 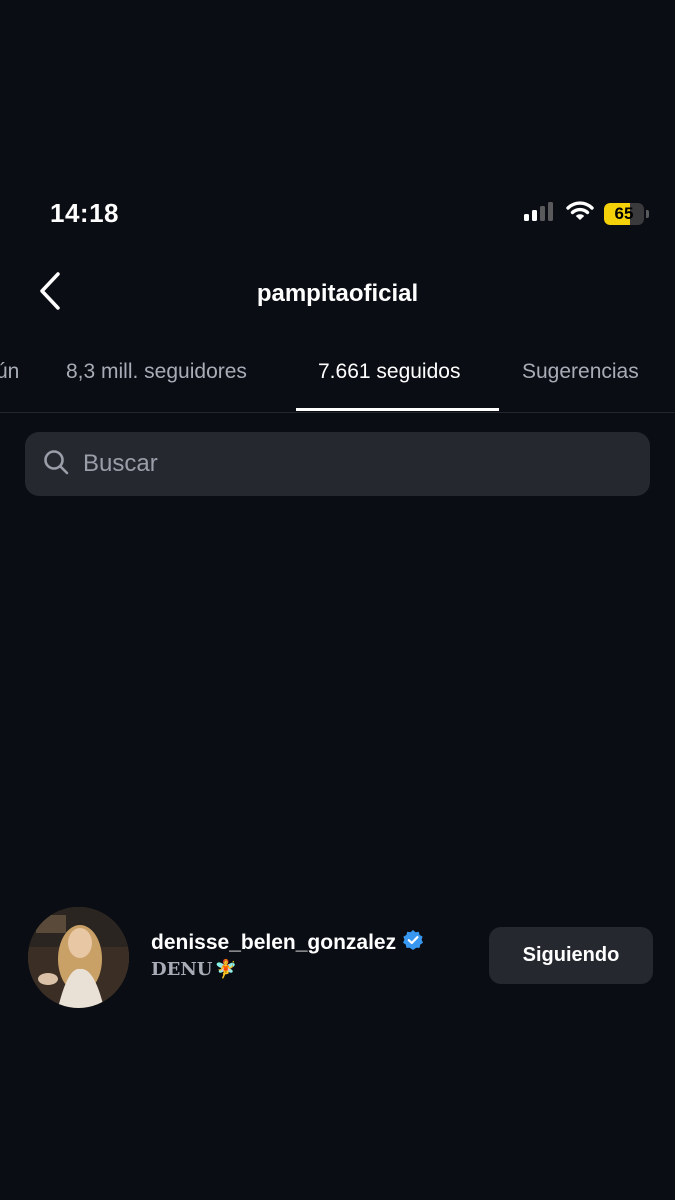 What do you see at coordinates (182, 969) in the screenshot?
I see `fullname-text: DENU` at bounding box center [182, 969].